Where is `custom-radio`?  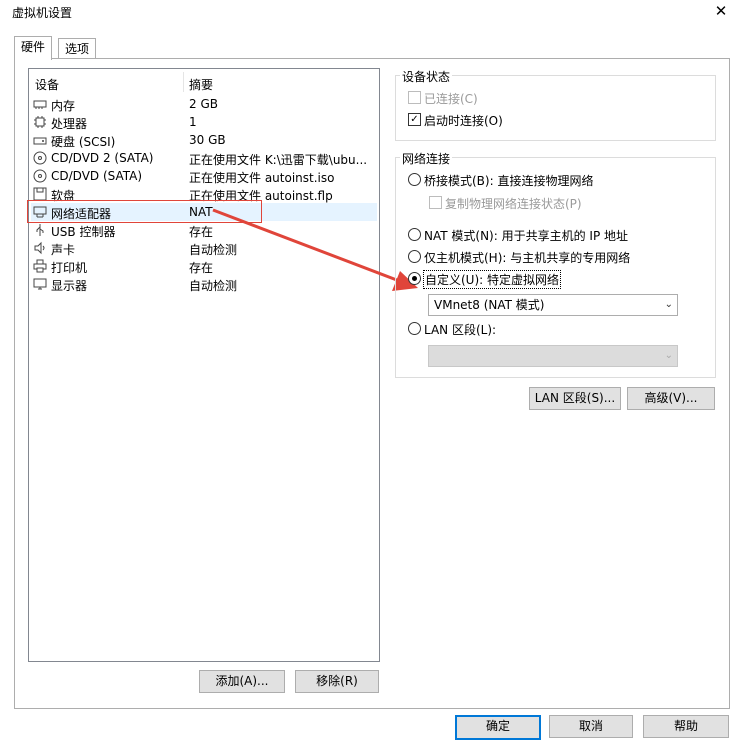
custom-radio is located at coordinates (414, 278).